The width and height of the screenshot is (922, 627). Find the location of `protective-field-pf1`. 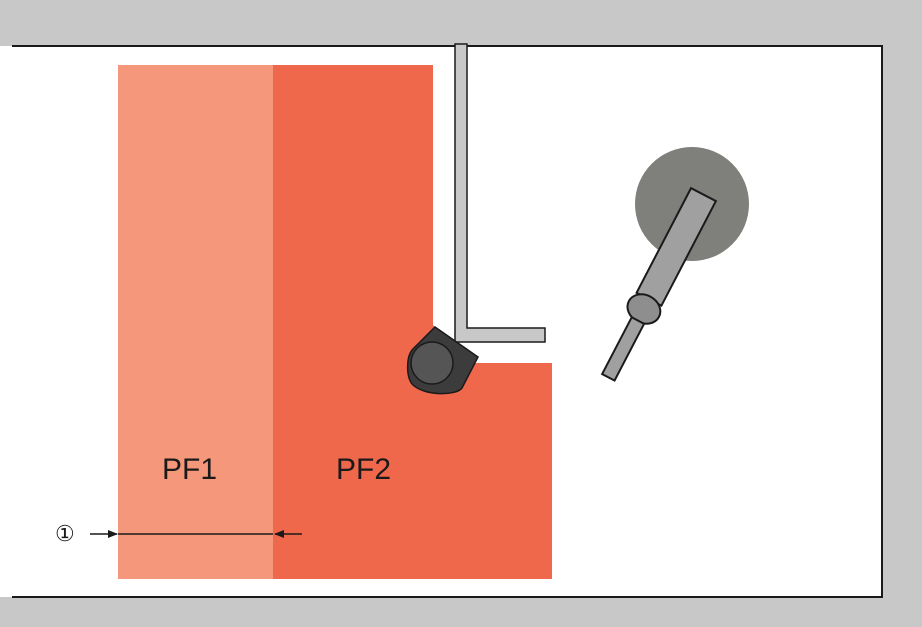

protective-field-pf1 is located at coordinates (198, 322).